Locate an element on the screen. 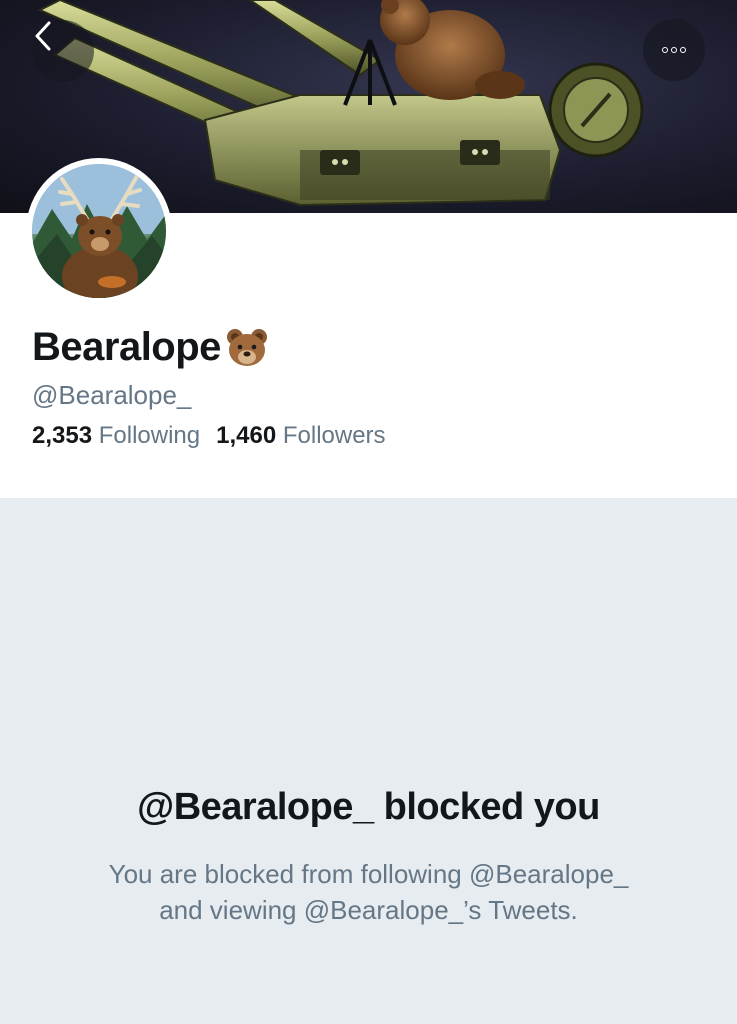  display-name: Bearalope is located at coordinates (126, 347).